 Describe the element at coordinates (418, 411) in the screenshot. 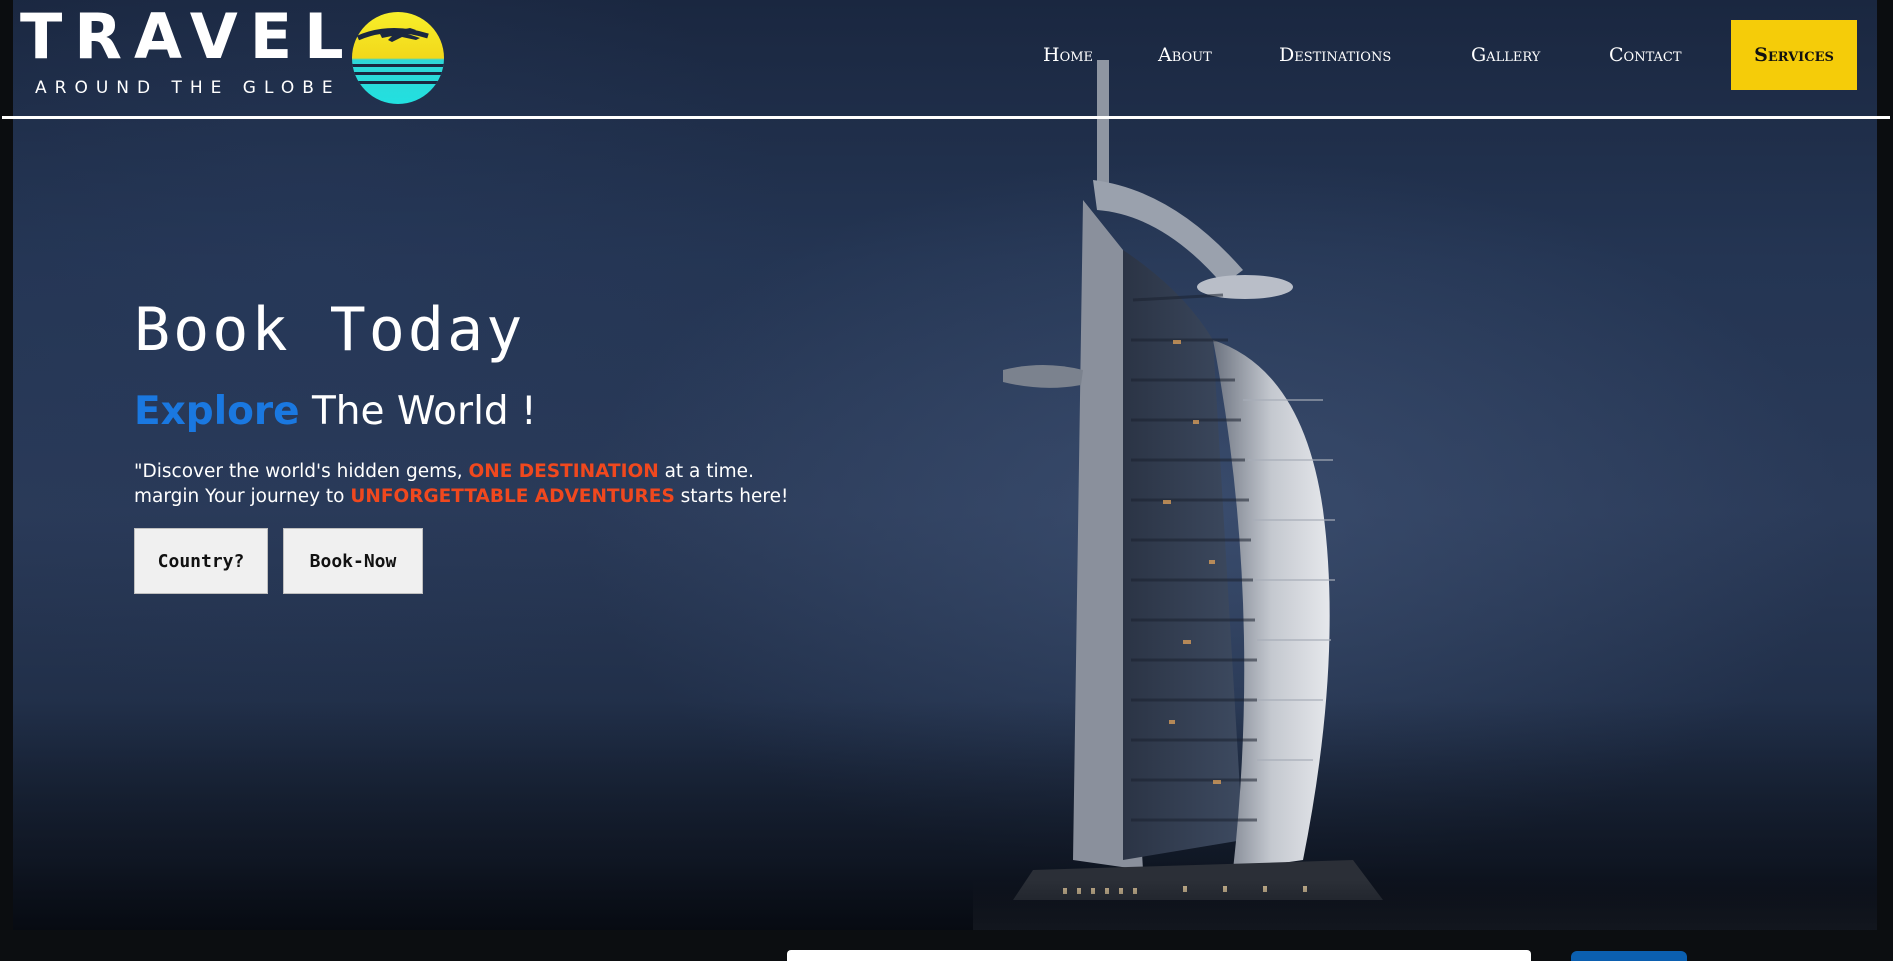

I see `hero-subtitle-rest: The World !` at that location.